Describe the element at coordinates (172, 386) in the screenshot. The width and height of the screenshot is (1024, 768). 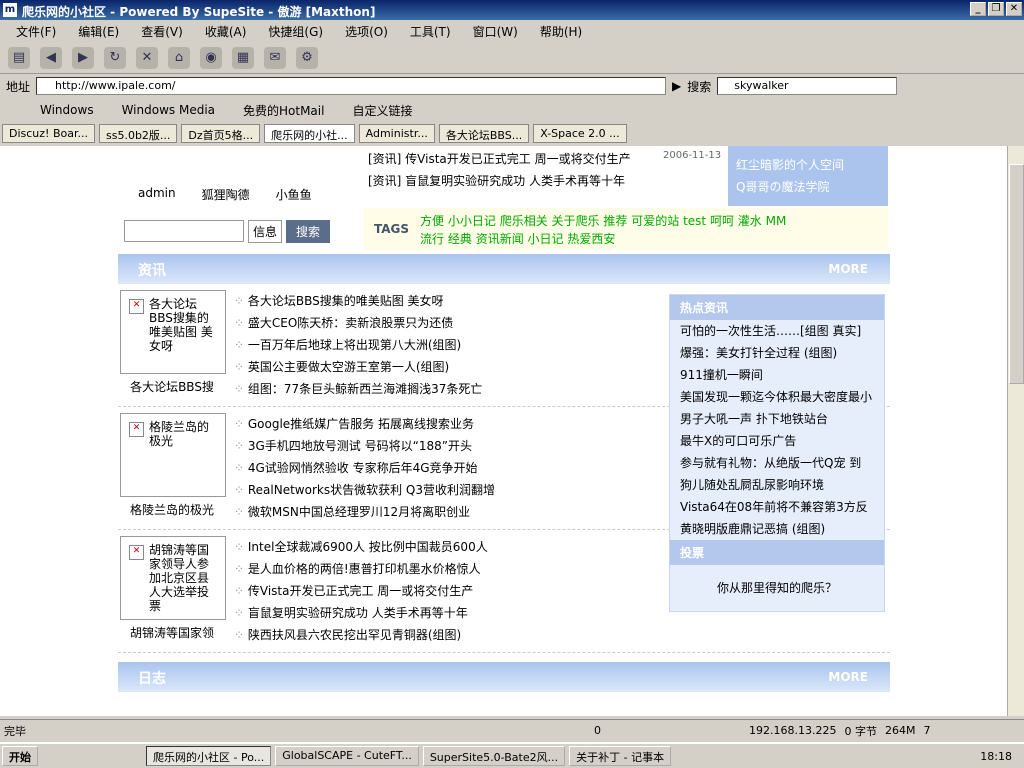
I see `thumb-caption: 各大论坛BBS搜` at that location.